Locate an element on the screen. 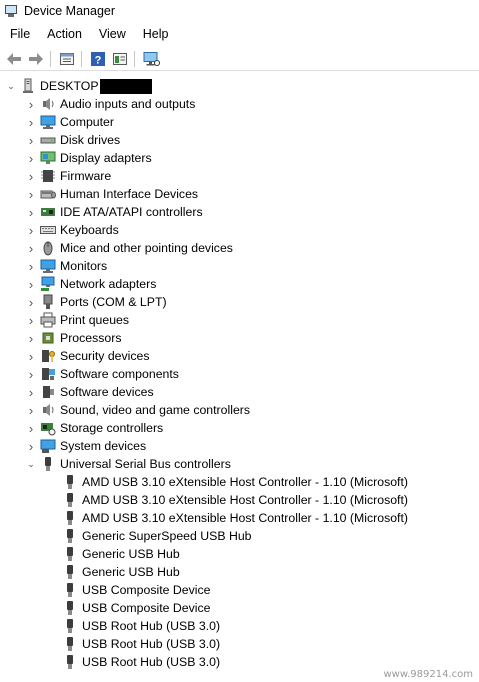 Image resolution: width=479 pixels, height=682 pixels. category-label: Network adapters is located at coordinates (108, 284).